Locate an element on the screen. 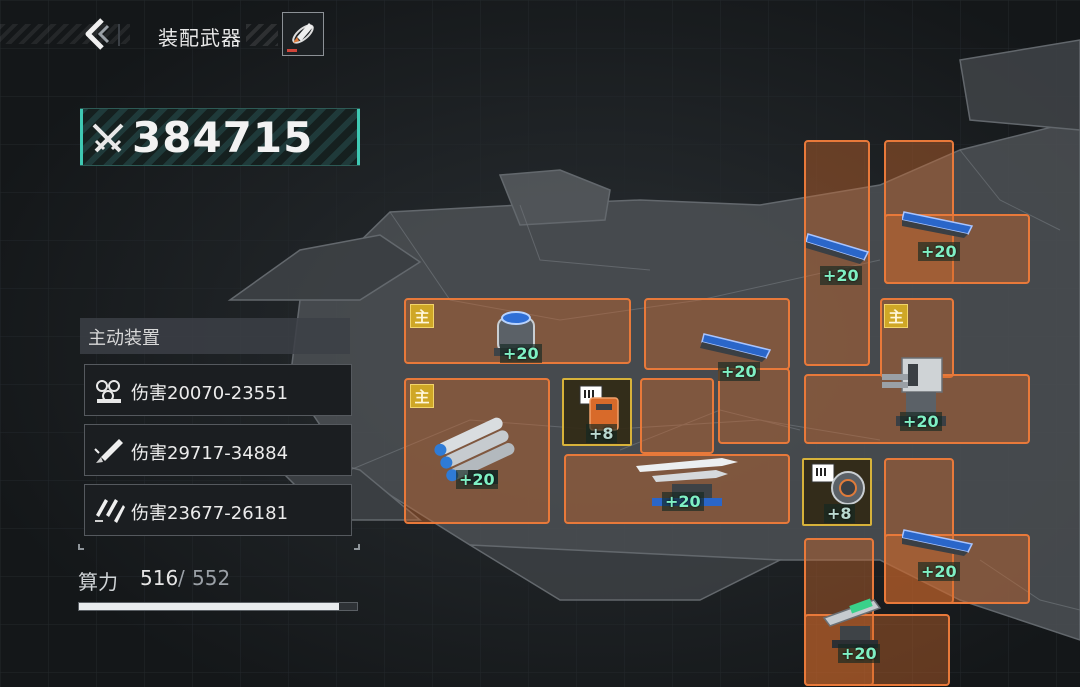 The width and height of the screenshot is (1080, 687). top-bar: 装配武器 is located at coordinates (170, 34).